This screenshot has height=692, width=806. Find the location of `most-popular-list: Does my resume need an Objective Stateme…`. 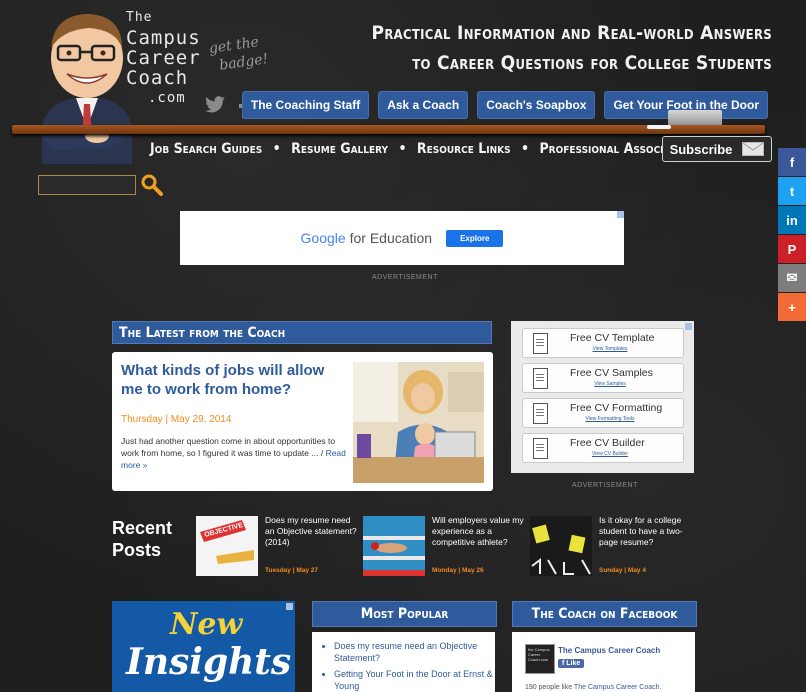

most-popular-list: Does my resume need an Objective Stateme… is located at coordinates (403, 662).